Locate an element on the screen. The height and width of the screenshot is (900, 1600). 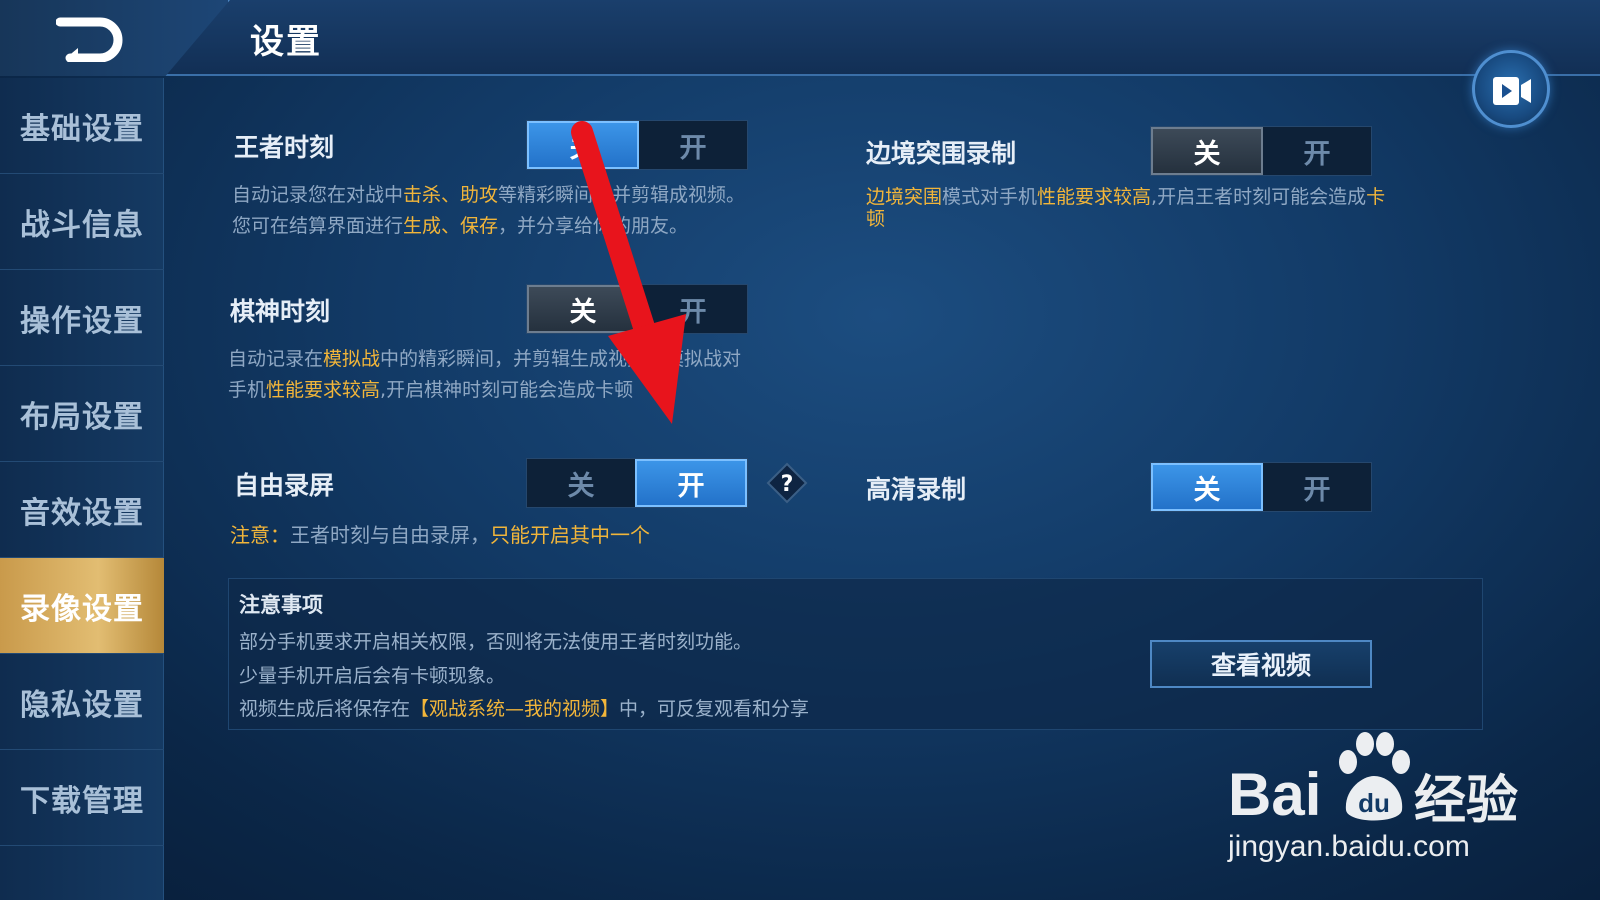
sidebar-item-sound: 音效设置 is located at coordinates (82, 510).